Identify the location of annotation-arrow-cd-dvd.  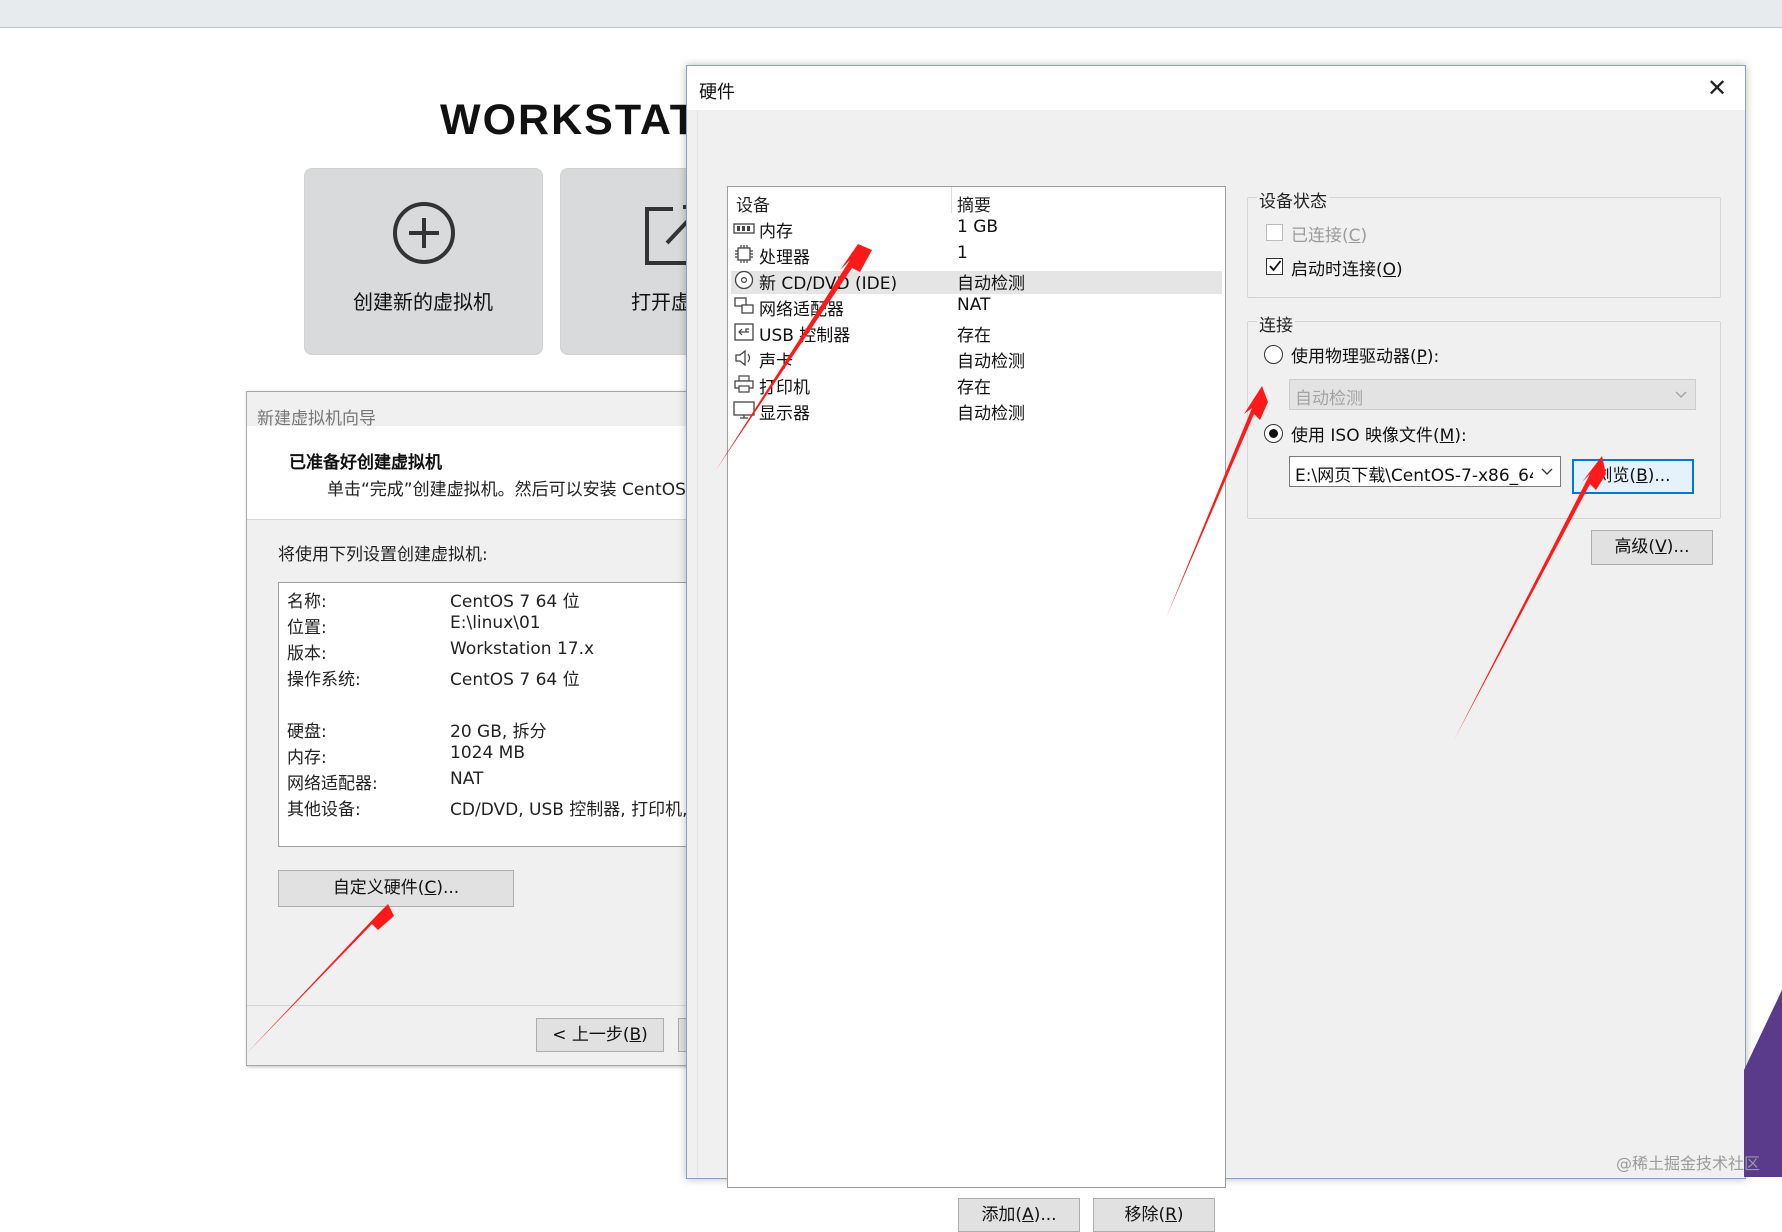
(794, 357).